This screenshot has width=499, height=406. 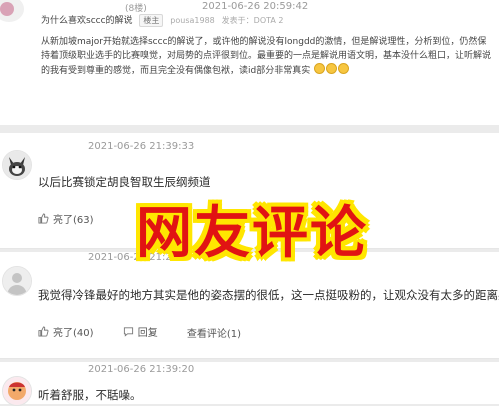 What do you see at coordinates (73, 220) in the screenshot?
I see `like-count-label: 亮了(63)` at bounding box center [73, 220].